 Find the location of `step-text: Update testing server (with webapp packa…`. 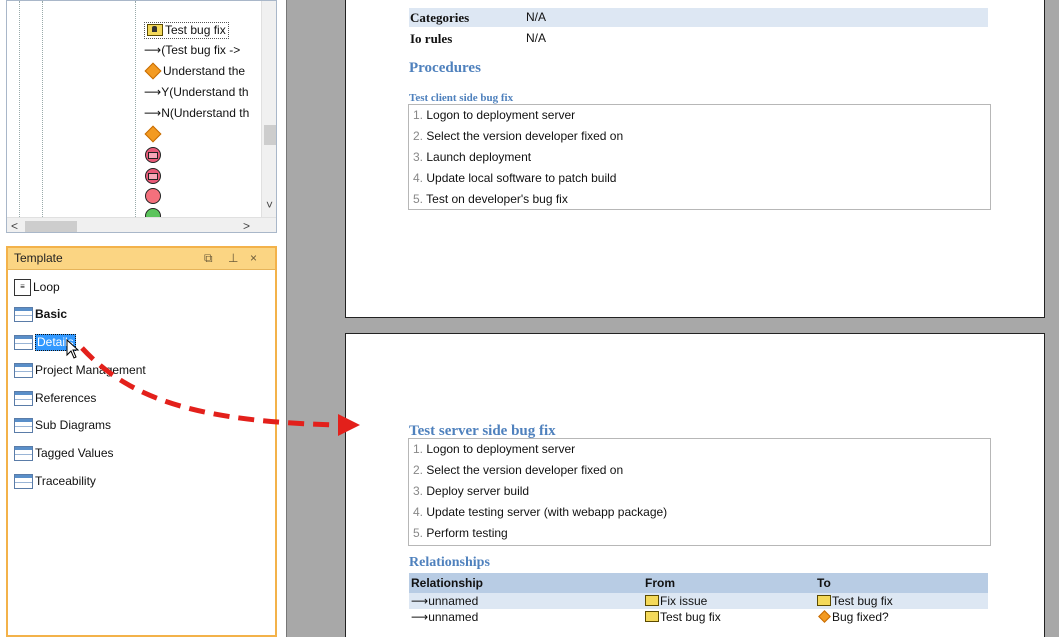

step-text: Update testing server (with webapp packa… is located at coordinates (547, 512).